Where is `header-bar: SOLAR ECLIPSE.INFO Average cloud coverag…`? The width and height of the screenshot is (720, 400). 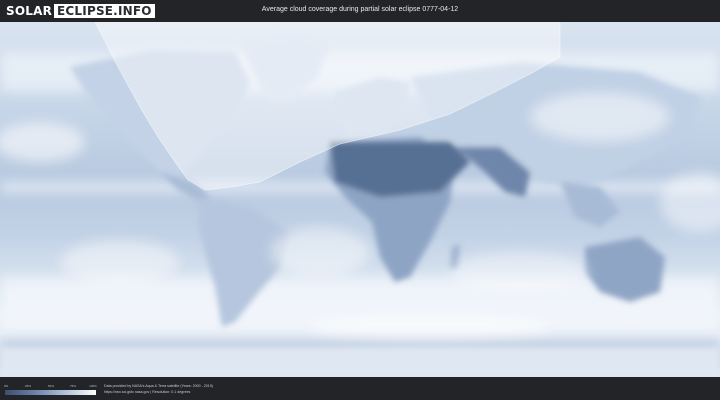 header-bar: SOLAR ECLIPSE.INFO Average cloud coverag… is located at coordinates (360, 11).